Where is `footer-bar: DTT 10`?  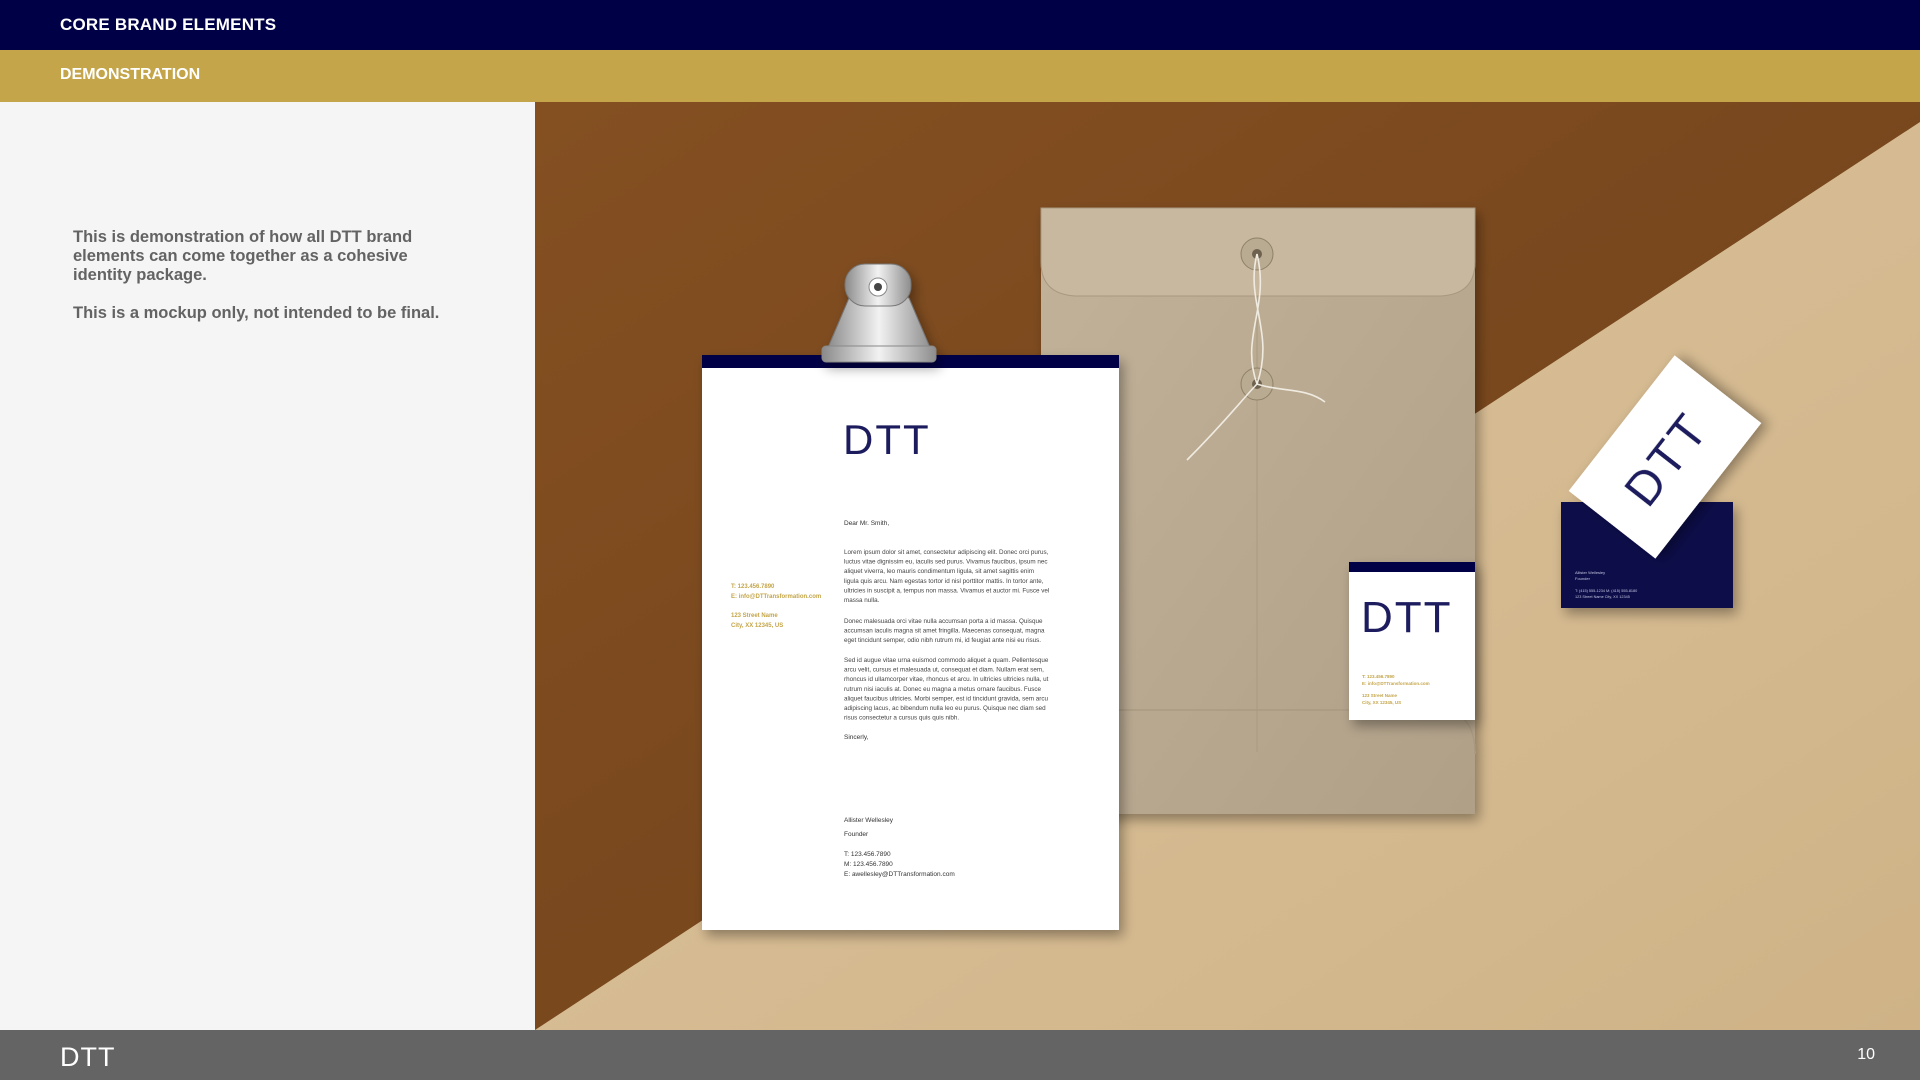
footer-bar: DTT 10 is located at coordinates (960, 1055).